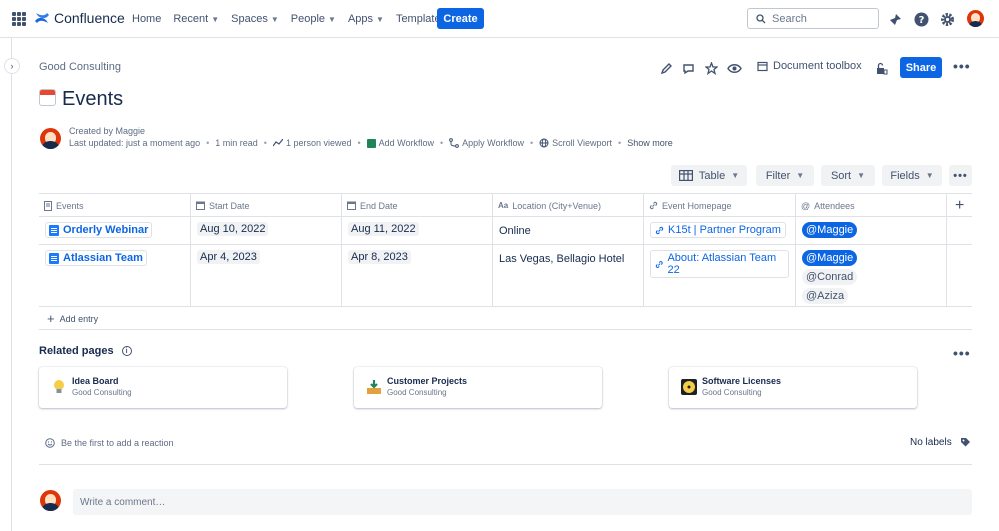  Describe the element at coordinates (762, 66) in the screenshot. I see `document-toolbox-icon` at that location.